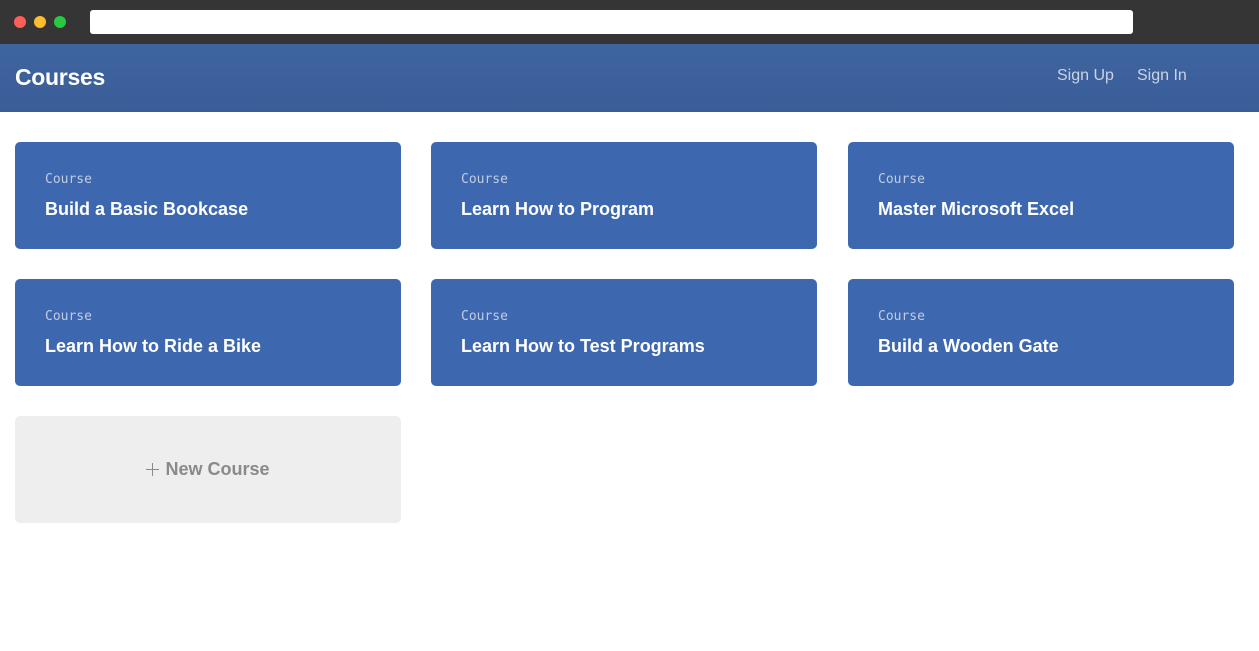  I want to click on course-card: Course Learn How to Test Programs, so click(624, 332).